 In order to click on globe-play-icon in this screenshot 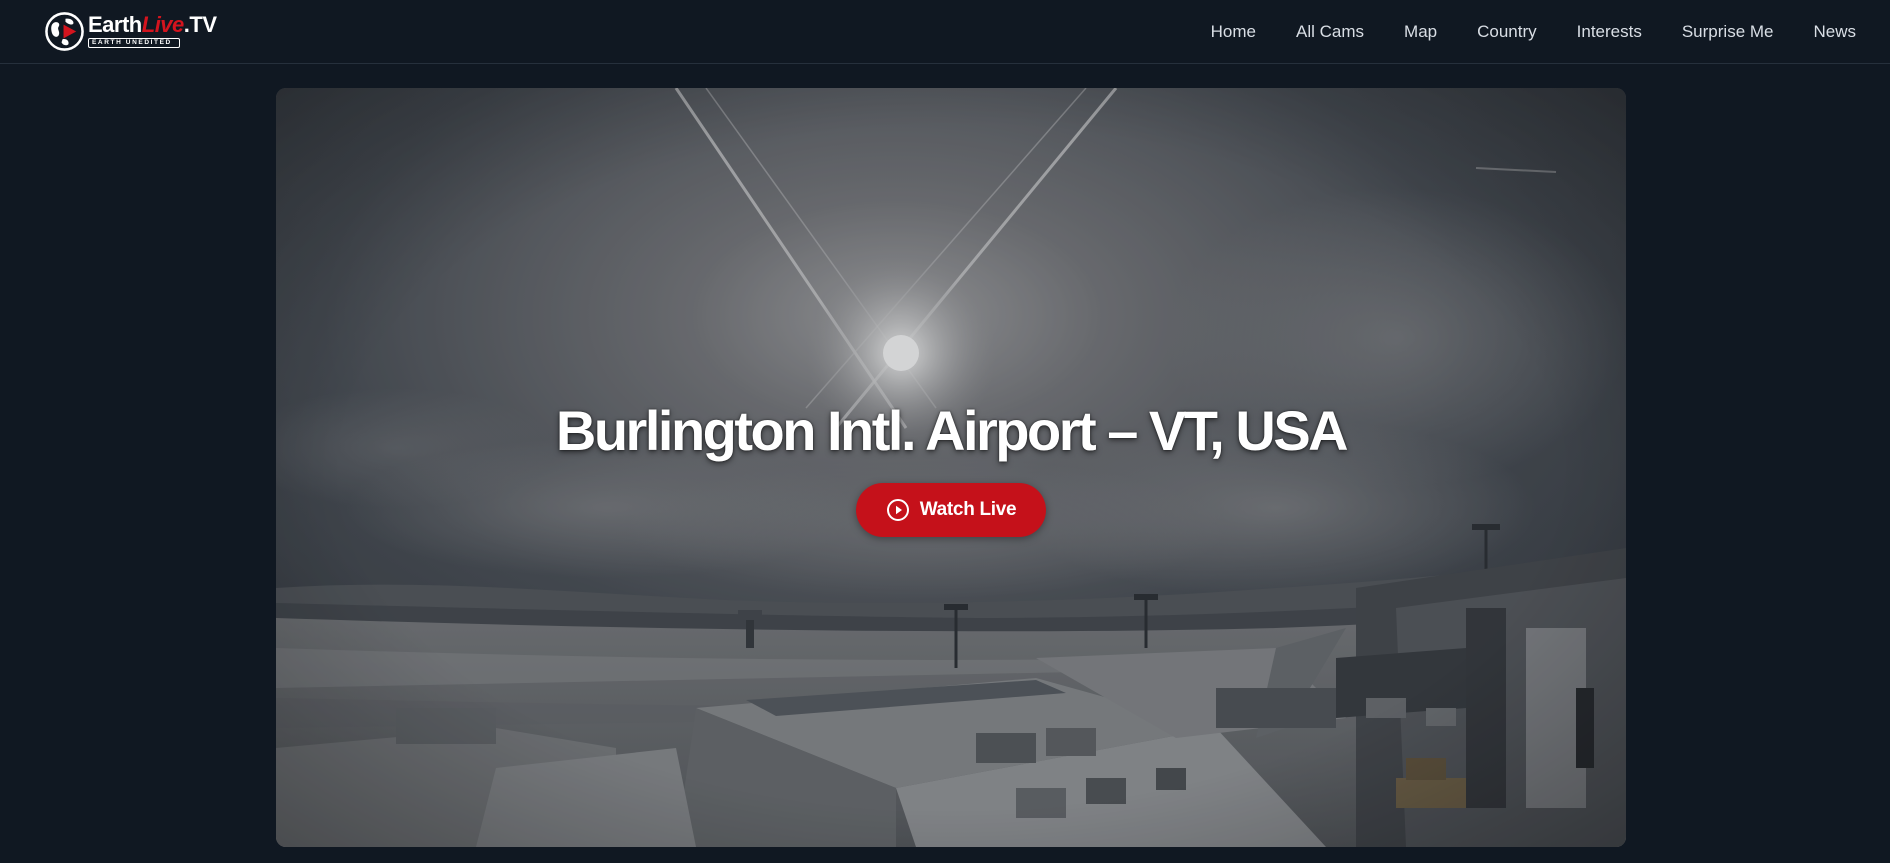, I will do `click(64, 31)`.